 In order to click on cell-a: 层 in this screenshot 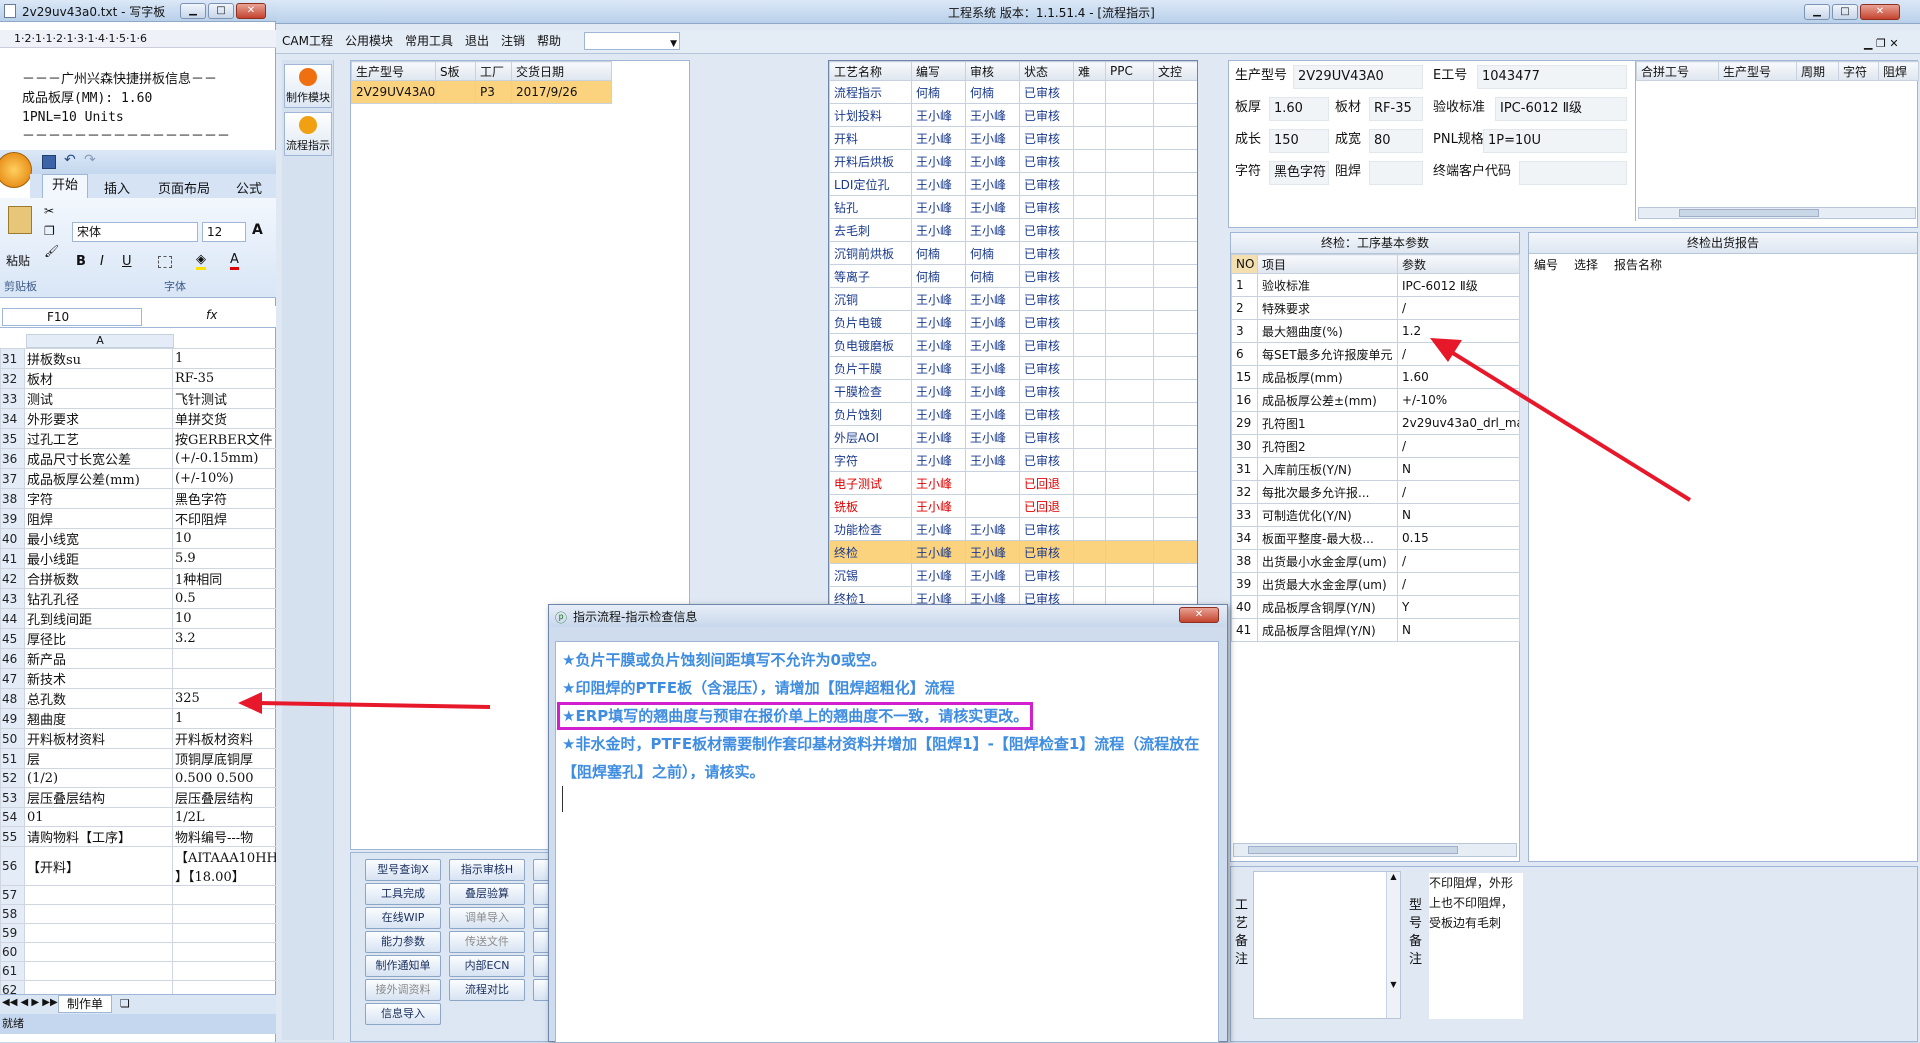, I will do `click(98, 758)`.